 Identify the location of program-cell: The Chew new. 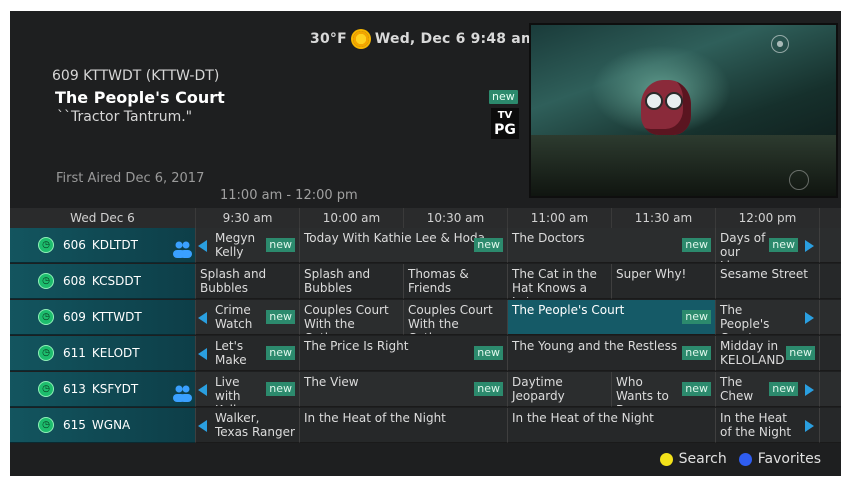
(767, 389).